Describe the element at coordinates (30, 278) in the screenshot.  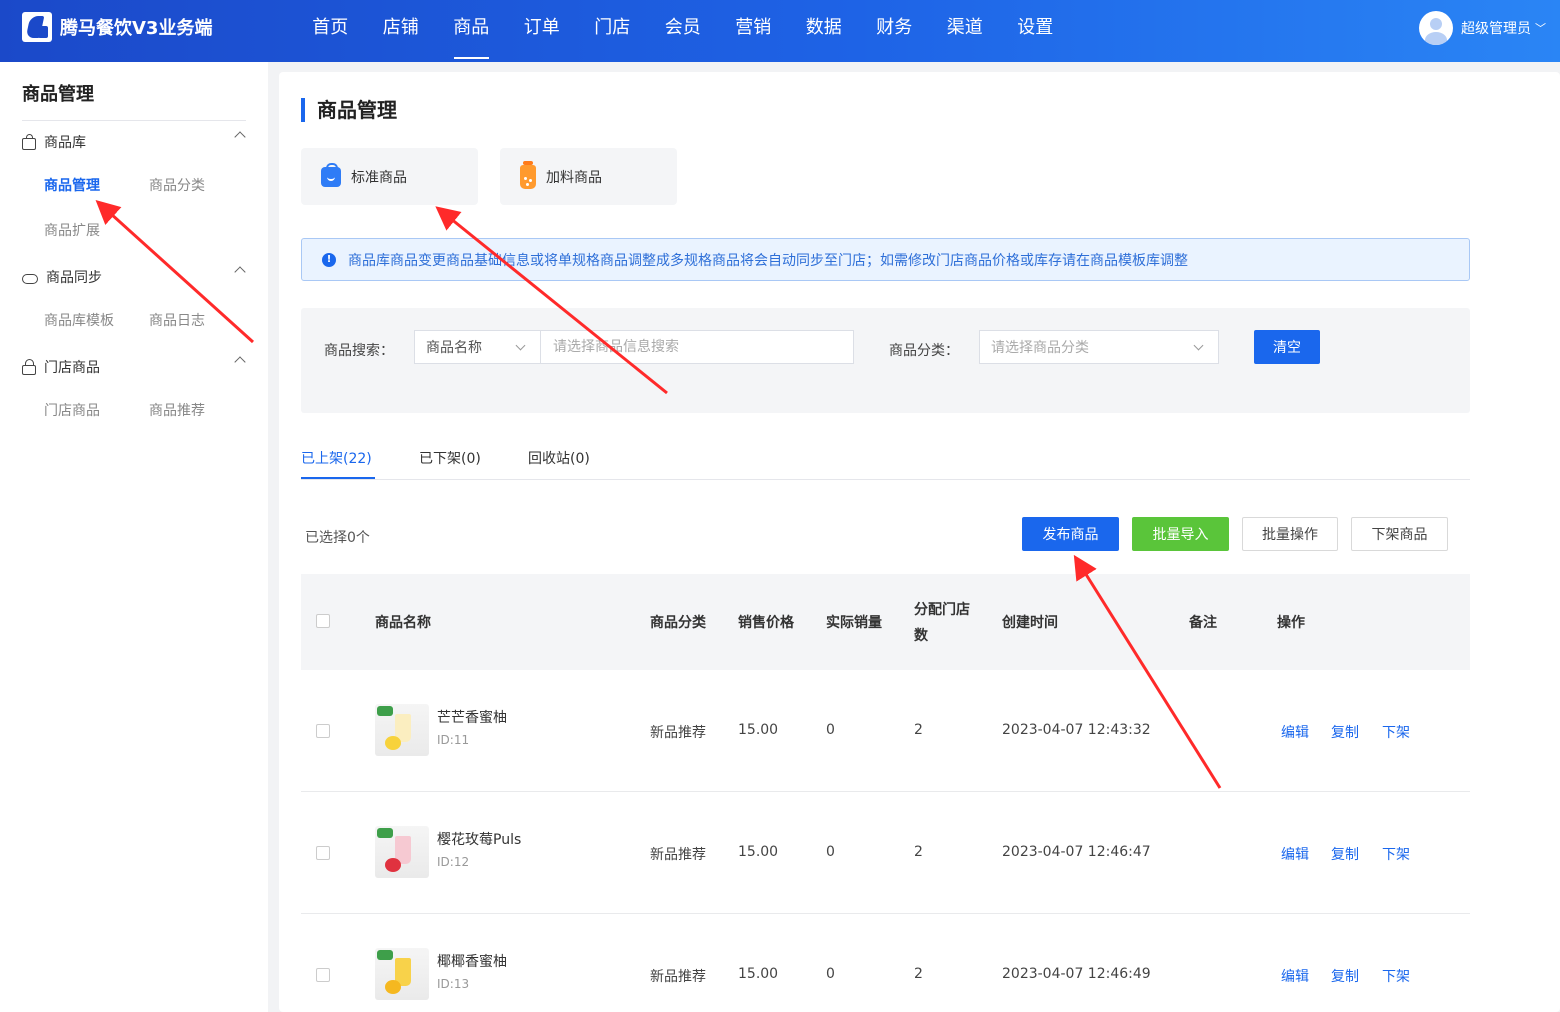
I see `cloud-sync-icon` at that location.